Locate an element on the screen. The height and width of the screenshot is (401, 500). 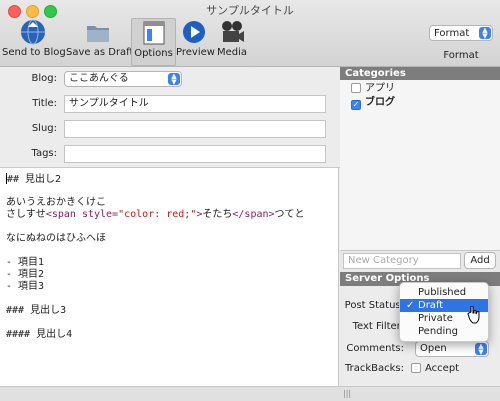
new-category-input: New Category is located at coordinates (402, 261).